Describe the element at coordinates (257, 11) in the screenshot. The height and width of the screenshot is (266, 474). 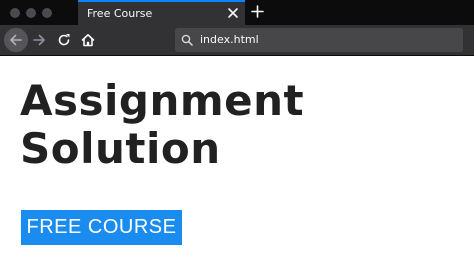
I see `plus-icon` at that location.